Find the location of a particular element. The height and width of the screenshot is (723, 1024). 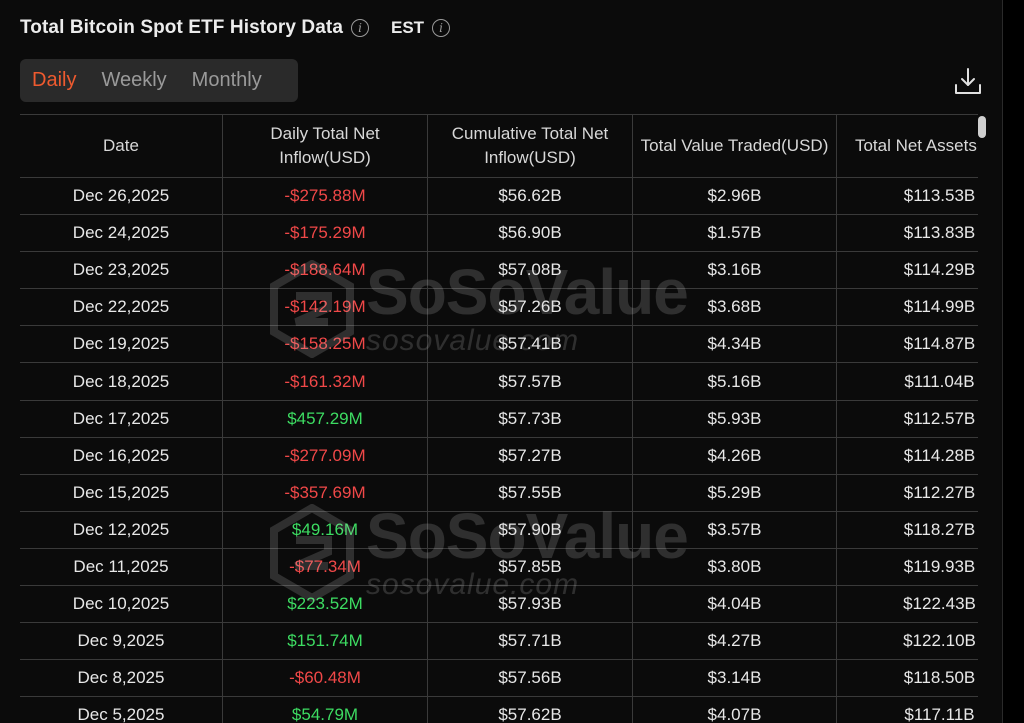

cell-daily-inflow: -$161.32M is located at coordinates (325, 381).